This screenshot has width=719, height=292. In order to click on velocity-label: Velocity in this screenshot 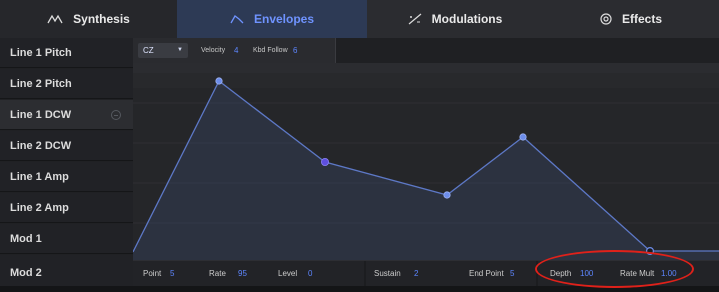, I will do `click(213, 50)`.